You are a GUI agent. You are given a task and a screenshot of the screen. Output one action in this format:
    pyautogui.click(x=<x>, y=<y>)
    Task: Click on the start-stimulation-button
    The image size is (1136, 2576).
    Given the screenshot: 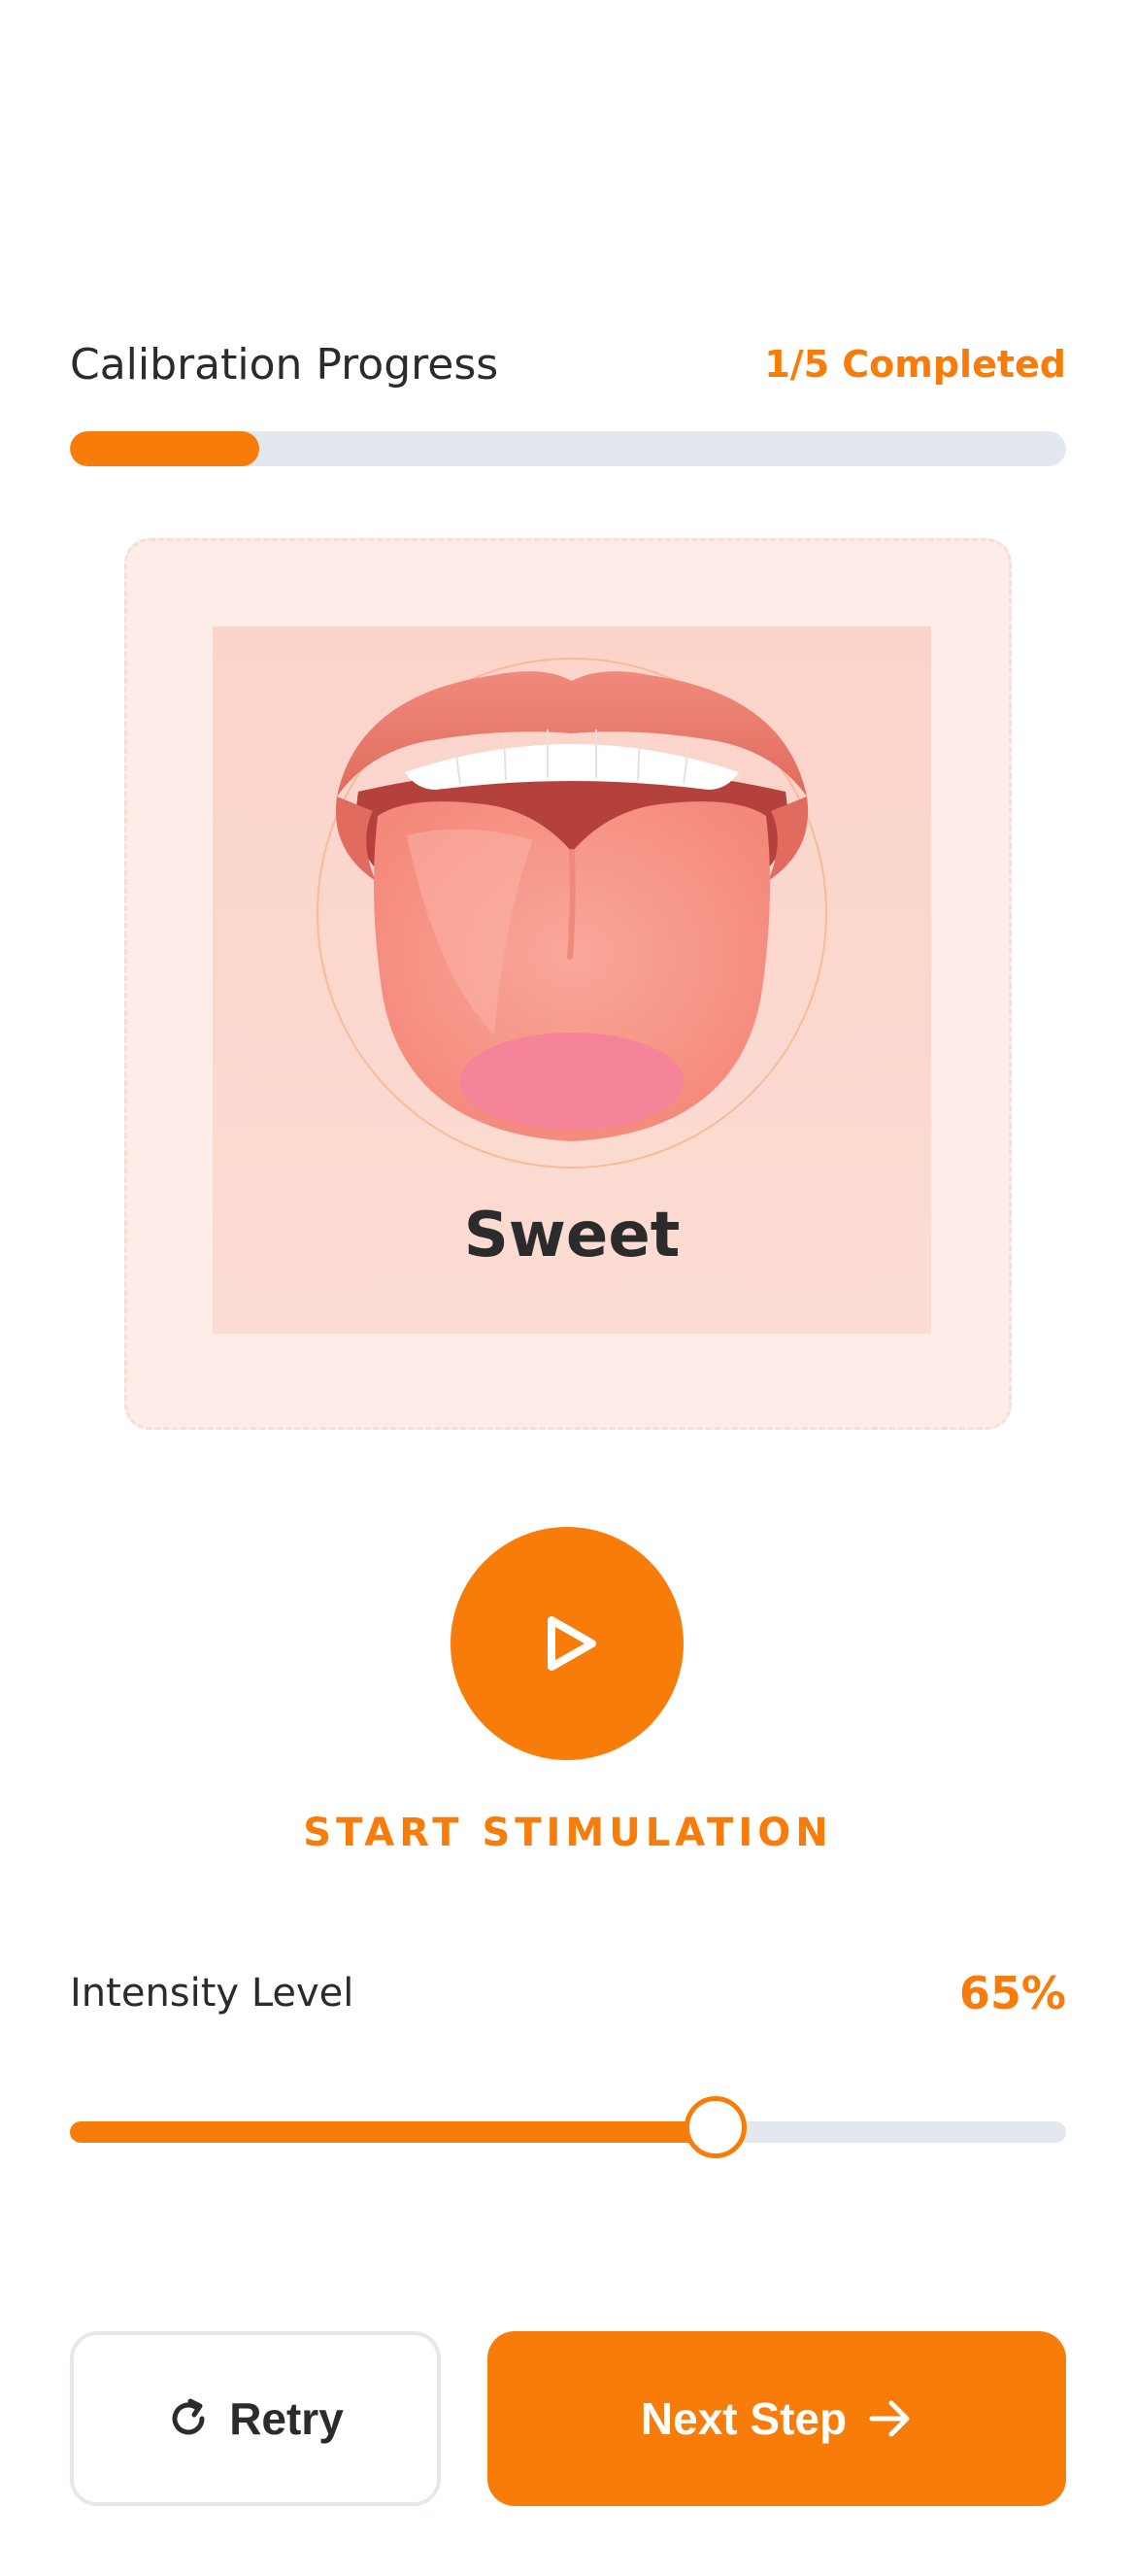 What is the action you would take?
    pyautogui.click(x=567, y=1643)
    